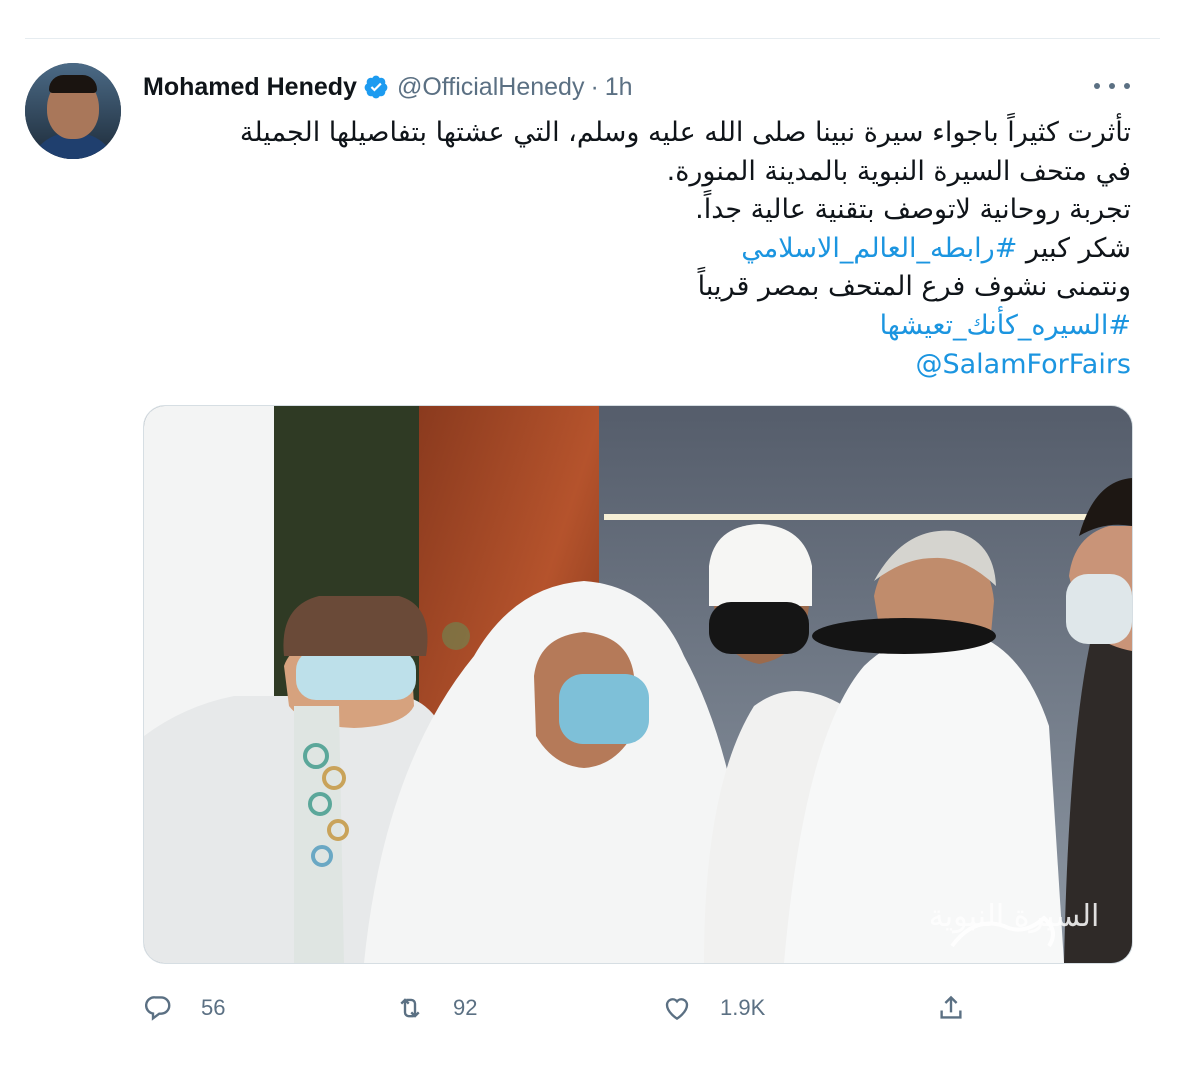 The width and height of the screenshot is (1185, 1075). I want to click on tweet-text-line-3: تجربة روحانية لاتوصف بتقنية عالية جداً., so click(913, 210).